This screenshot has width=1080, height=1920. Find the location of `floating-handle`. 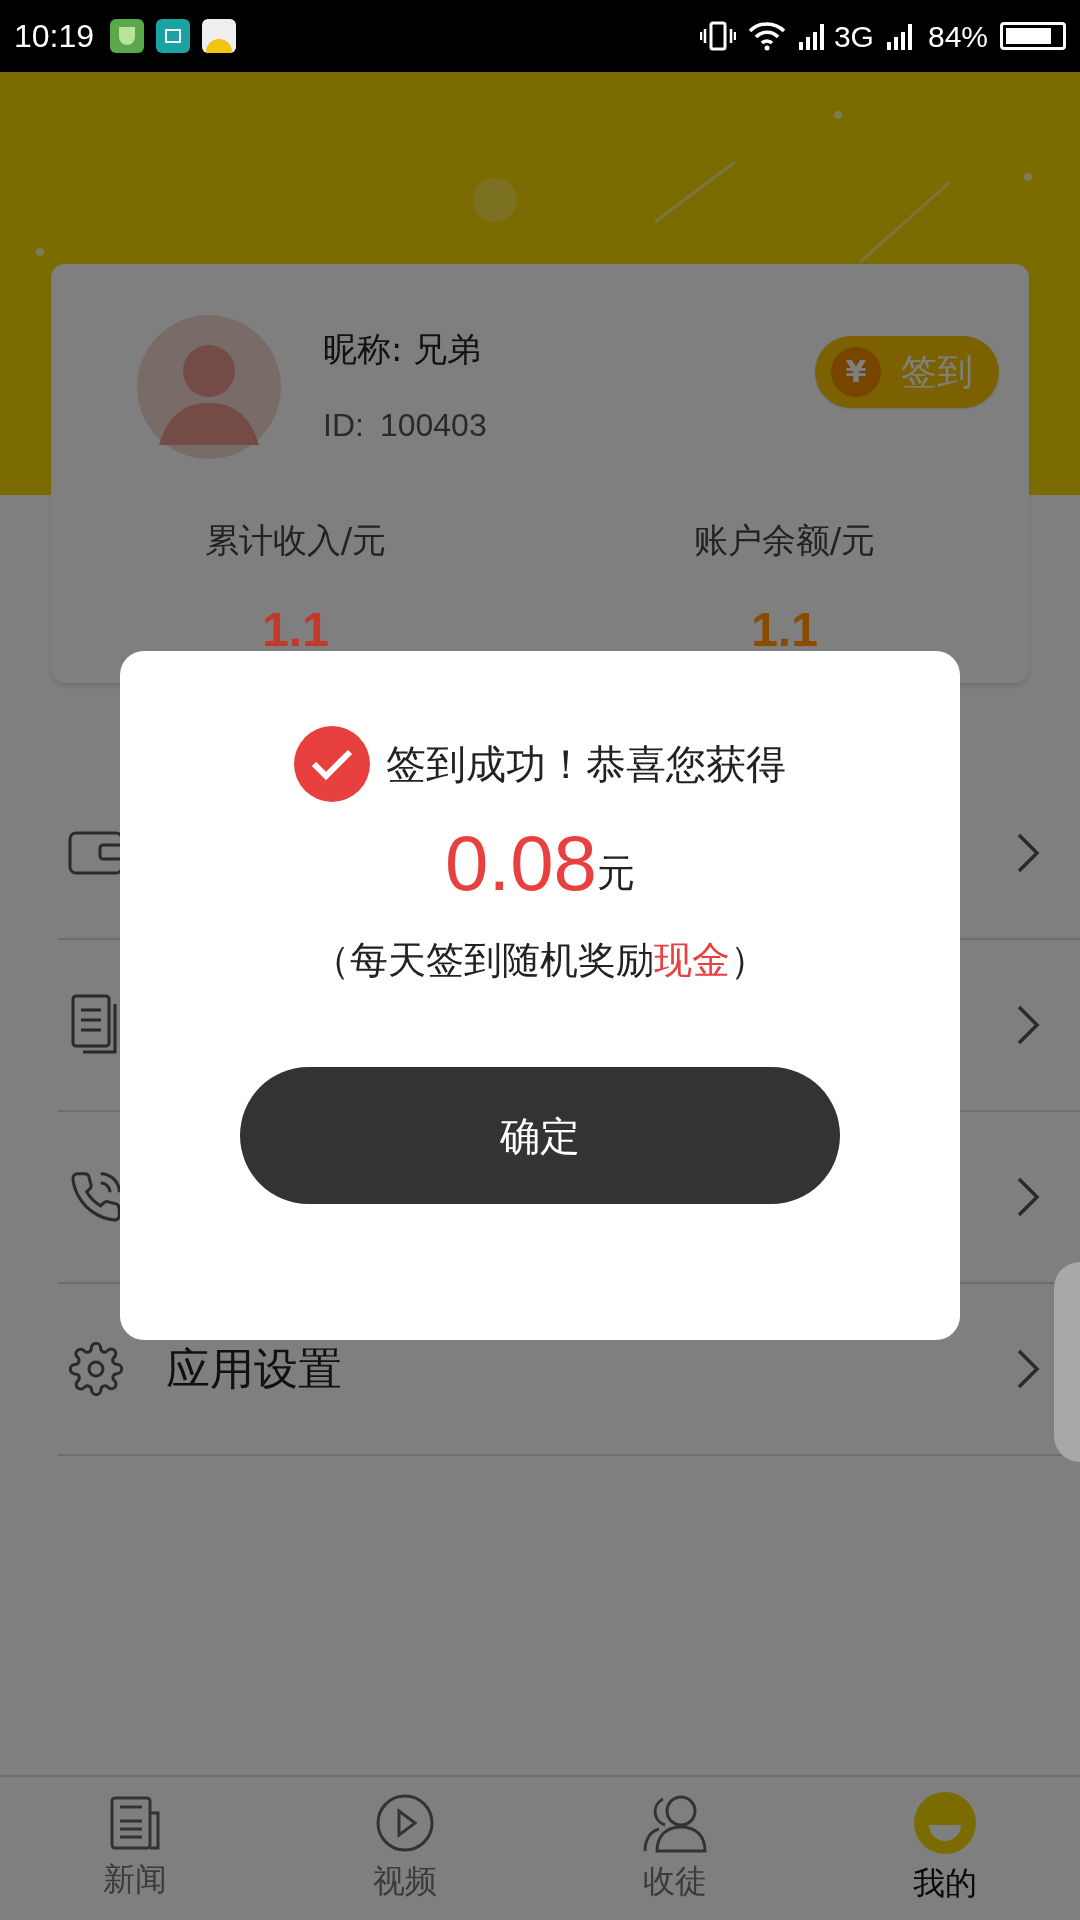

floating-handle is located at coordinates (1067, 1362).